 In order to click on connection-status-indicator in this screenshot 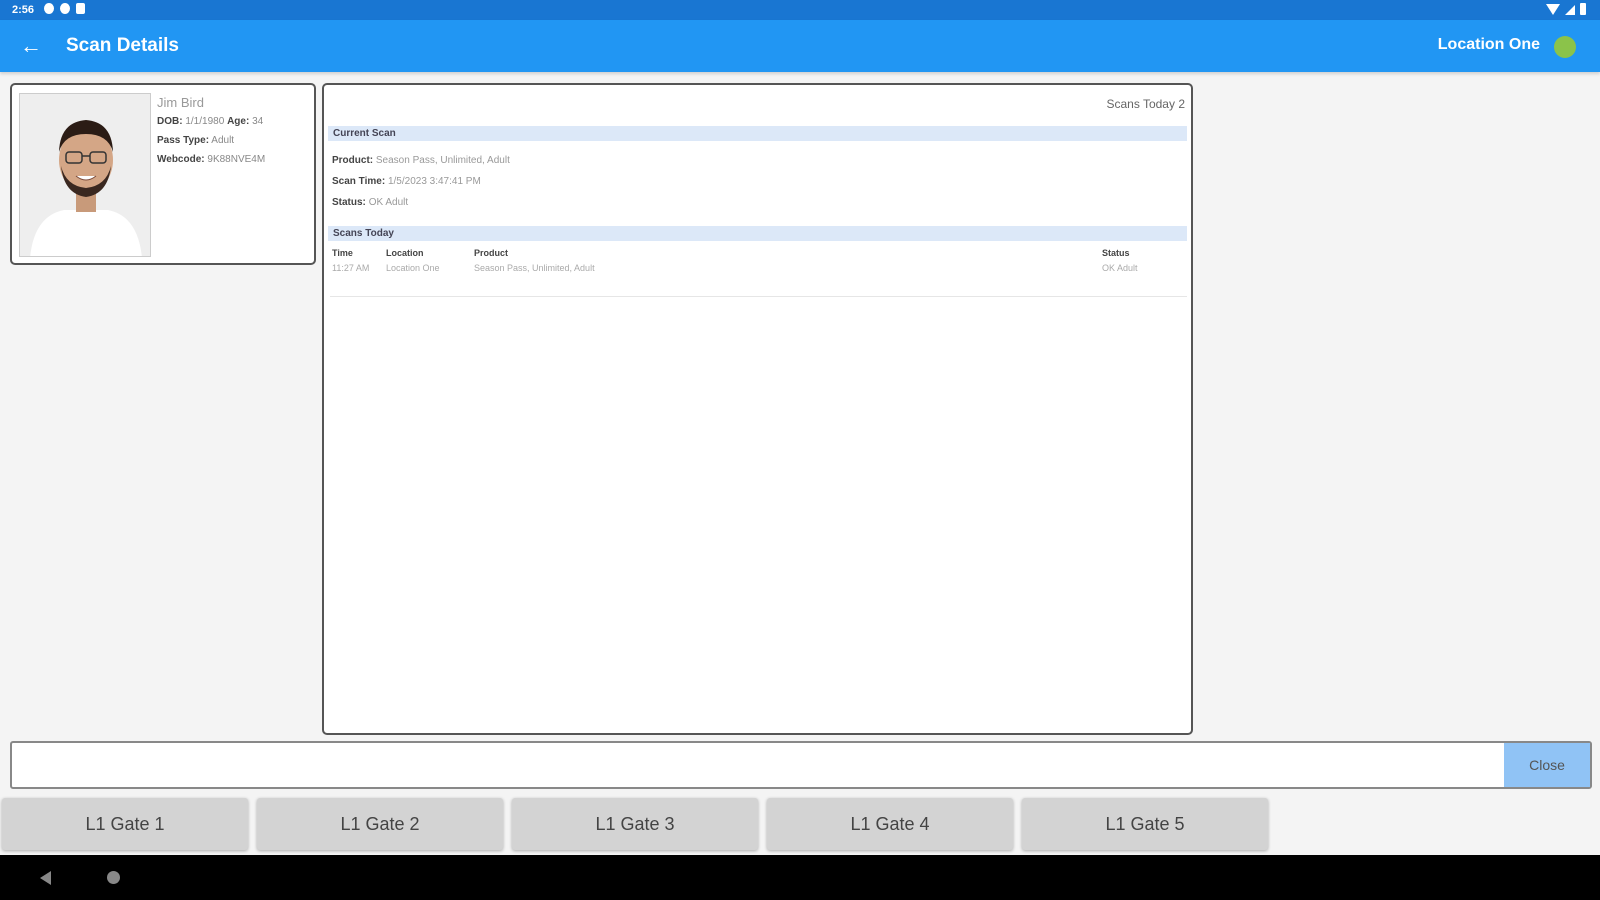, I will do `click(1565, 47)`.